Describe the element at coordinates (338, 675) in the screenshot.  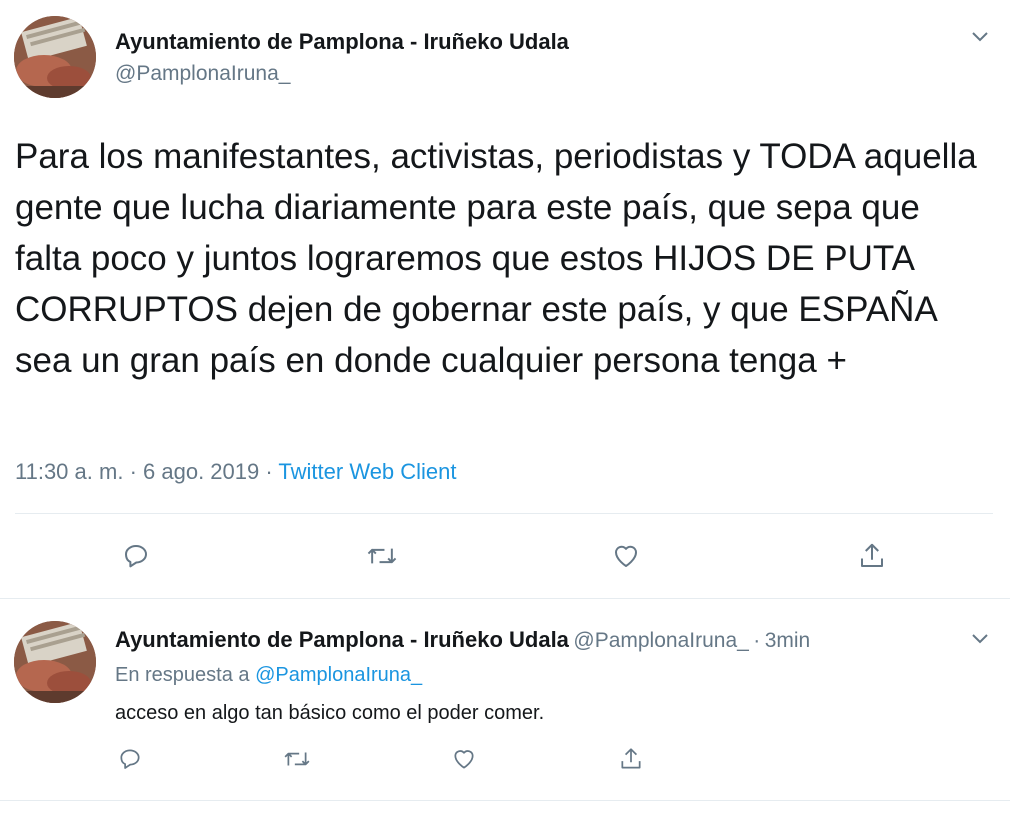
I see `reply-handle-link: @PamplonaIruna_` at that location.